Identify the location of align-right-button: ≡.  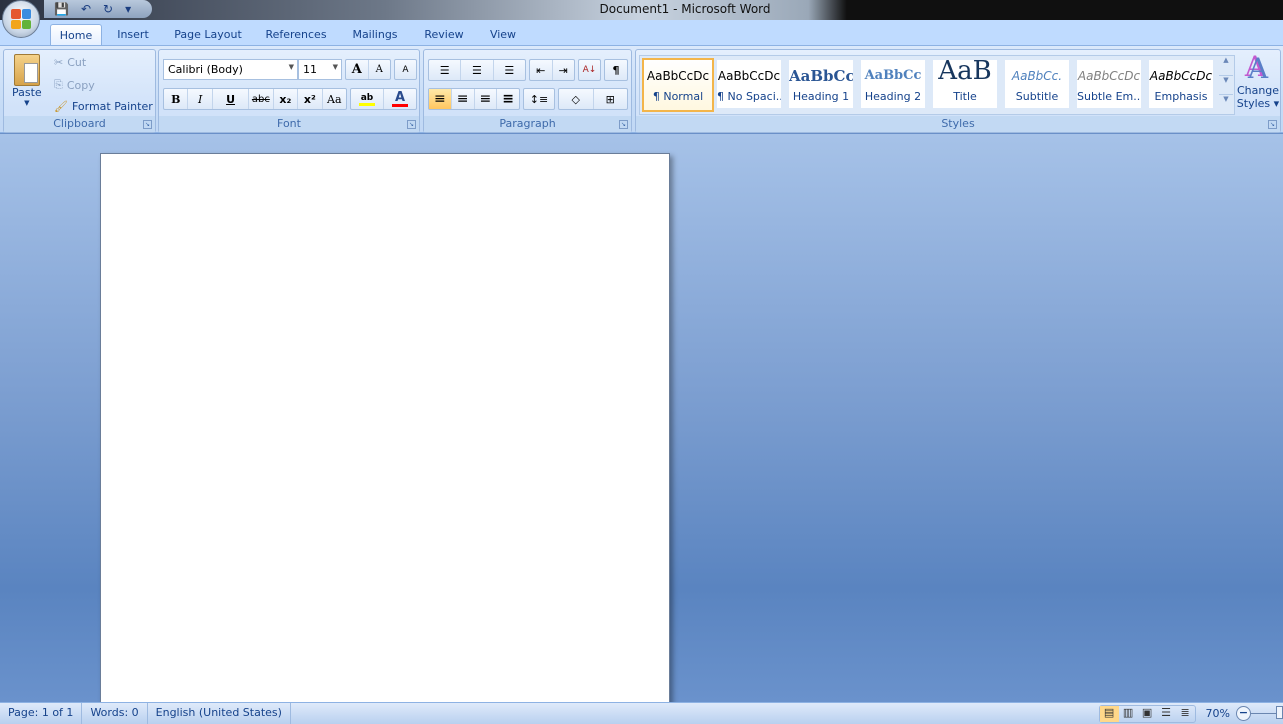
(486, 99).